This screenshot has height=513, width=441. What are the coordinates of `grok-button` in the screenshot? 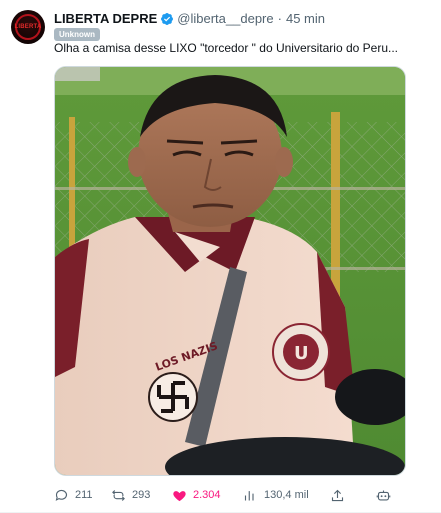 It's located at (386, 495).